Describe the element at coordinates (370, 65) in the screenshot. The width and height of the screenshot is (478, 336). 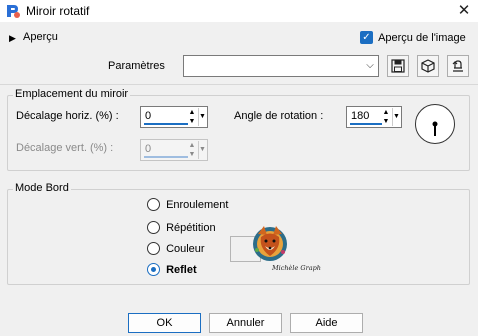
I see `chevron-down-icon: ⌵` at that location.